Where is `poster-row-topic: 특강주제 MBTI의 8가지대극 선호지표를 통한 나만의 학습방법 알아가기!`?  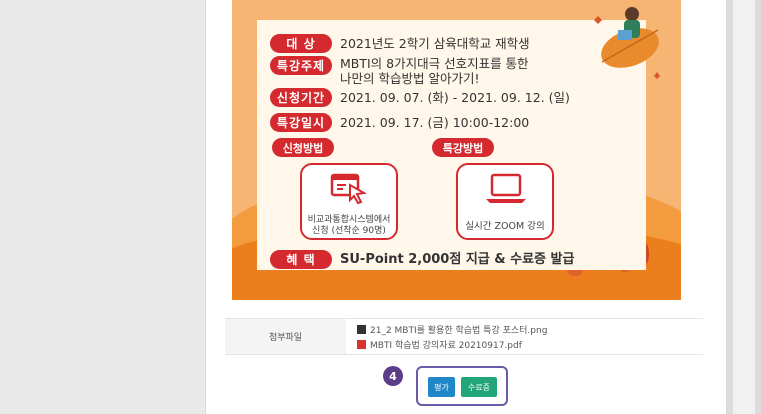 poster-row-topic: 특강주제 MBTI의 8가지대극 선호지표를 통한 나만의 학습방법 알아가기! is located at coordinates (399, 71).